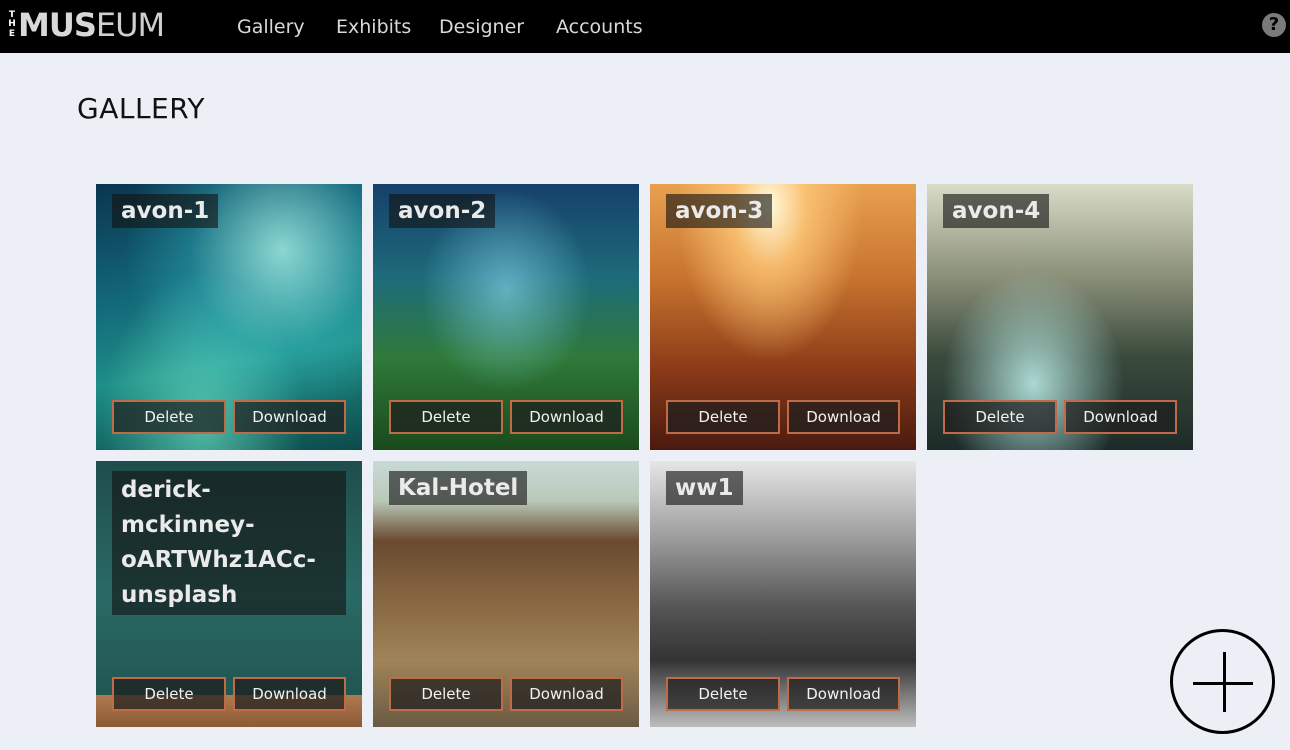  What do you see at coordinates (188, 525) in the screenshot?
I see `card-title-line: mckinney-` at bounding box center [188, 525].